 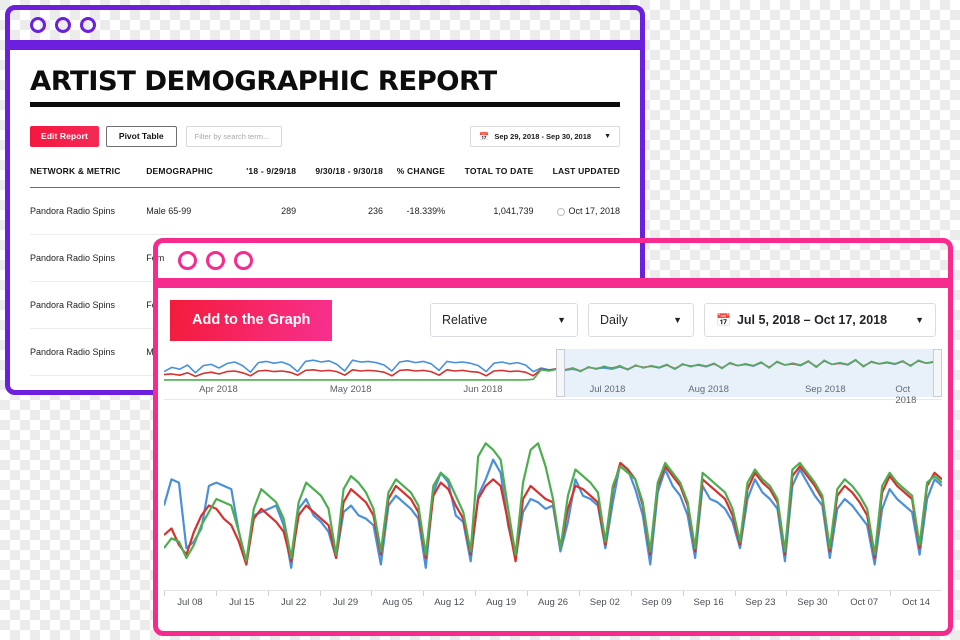 What do you see at coordinates (553, 260) in the screenshot?
I see `pink-window-titlebar` at bounding box center [553, 260].